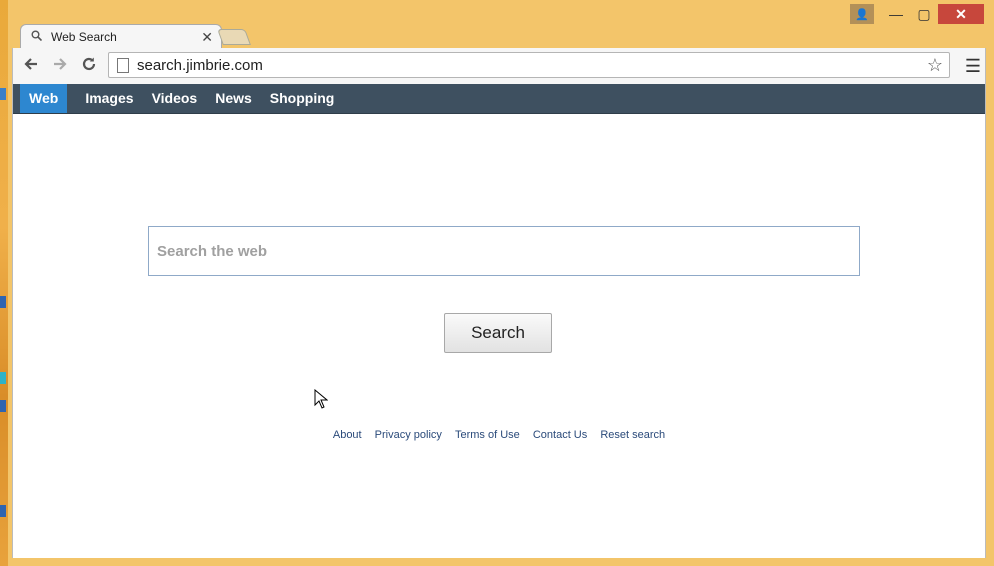 The image size is (994, 566). What do you see at coordinates (896, 14) in the screenshot?
I see `minimize-button: —` at bounding box center [896, 14].